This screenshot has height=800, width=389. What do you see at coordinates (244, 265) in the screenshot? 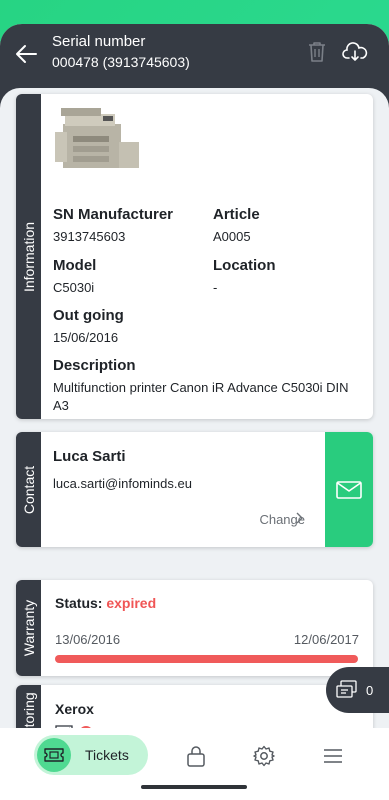
I see `location-label: Location` at bounding box center [244, 265].